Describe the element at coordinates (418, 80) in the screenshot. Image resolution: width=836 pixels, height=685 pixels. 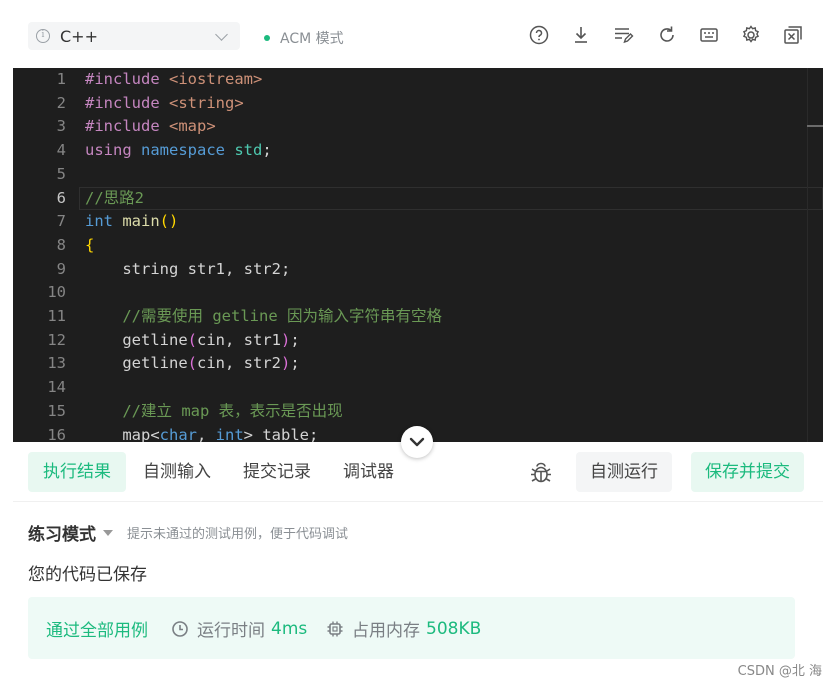
I see `code-line: 1 #include <iostream>` at that location.